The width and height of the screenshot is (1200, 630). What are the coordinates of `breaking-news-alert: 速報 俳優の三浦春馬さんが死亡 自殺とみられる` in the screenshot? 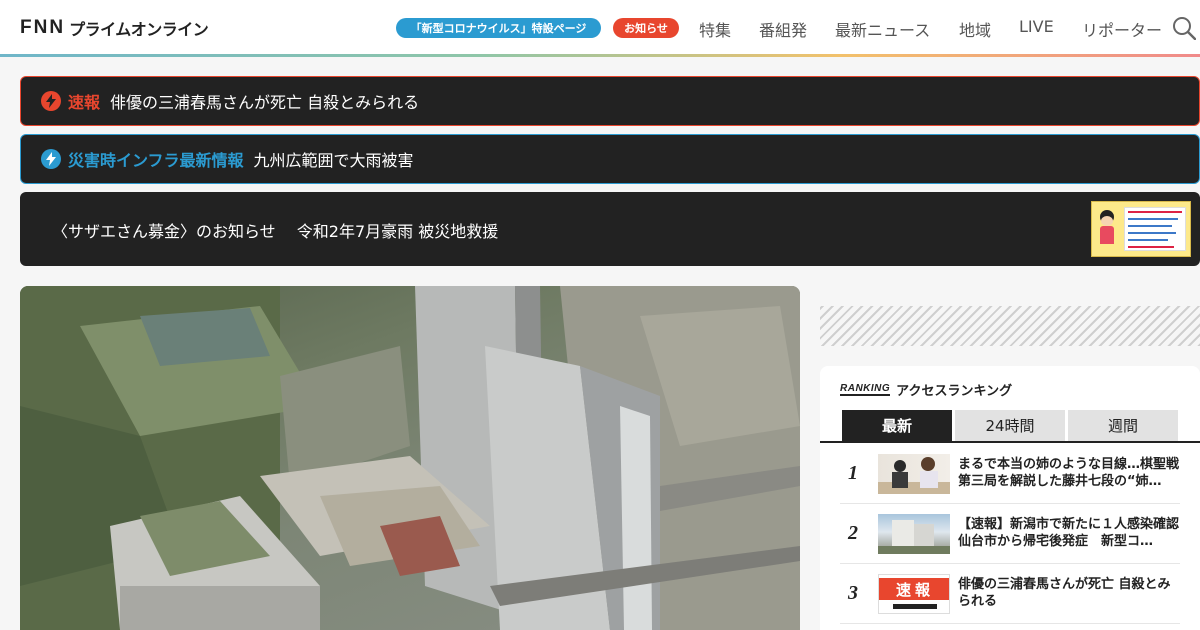 It's located at (610, 101).